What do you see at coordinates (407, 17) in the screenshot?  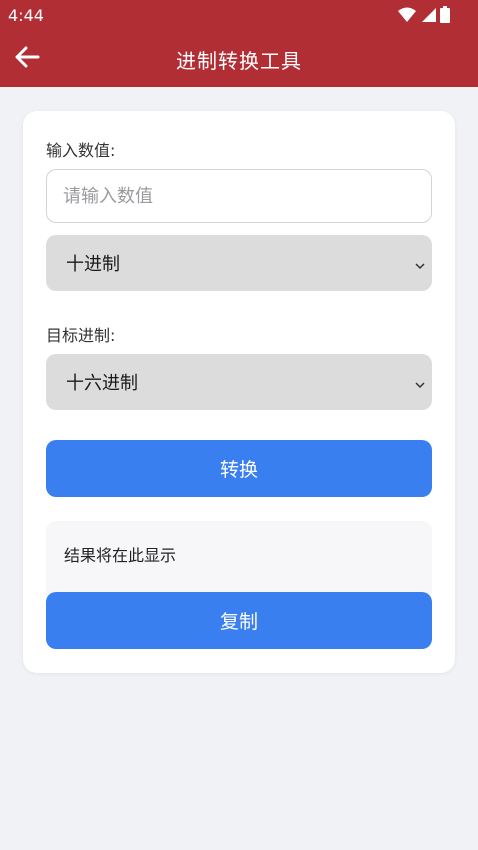 I see `wifi-icon` at bounding box center [407, 17].